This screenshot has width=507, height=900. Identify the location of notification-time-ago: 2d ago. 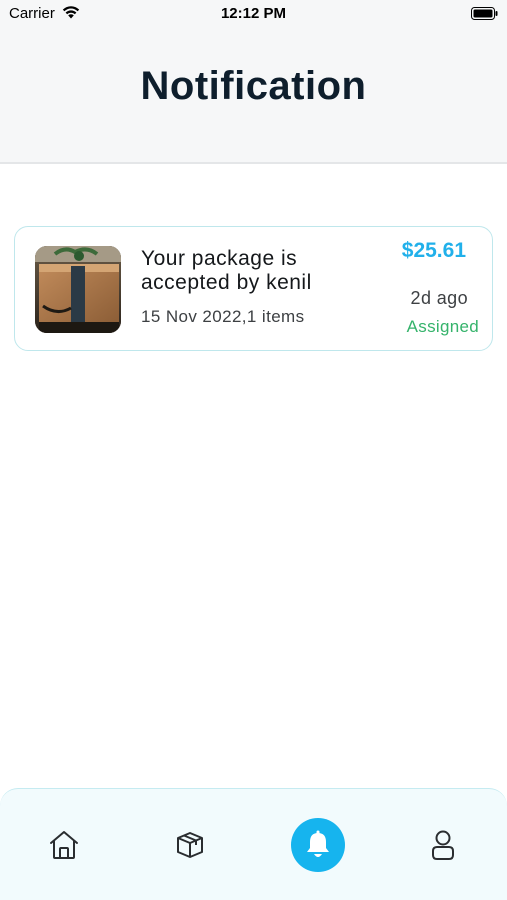
(439, 298).